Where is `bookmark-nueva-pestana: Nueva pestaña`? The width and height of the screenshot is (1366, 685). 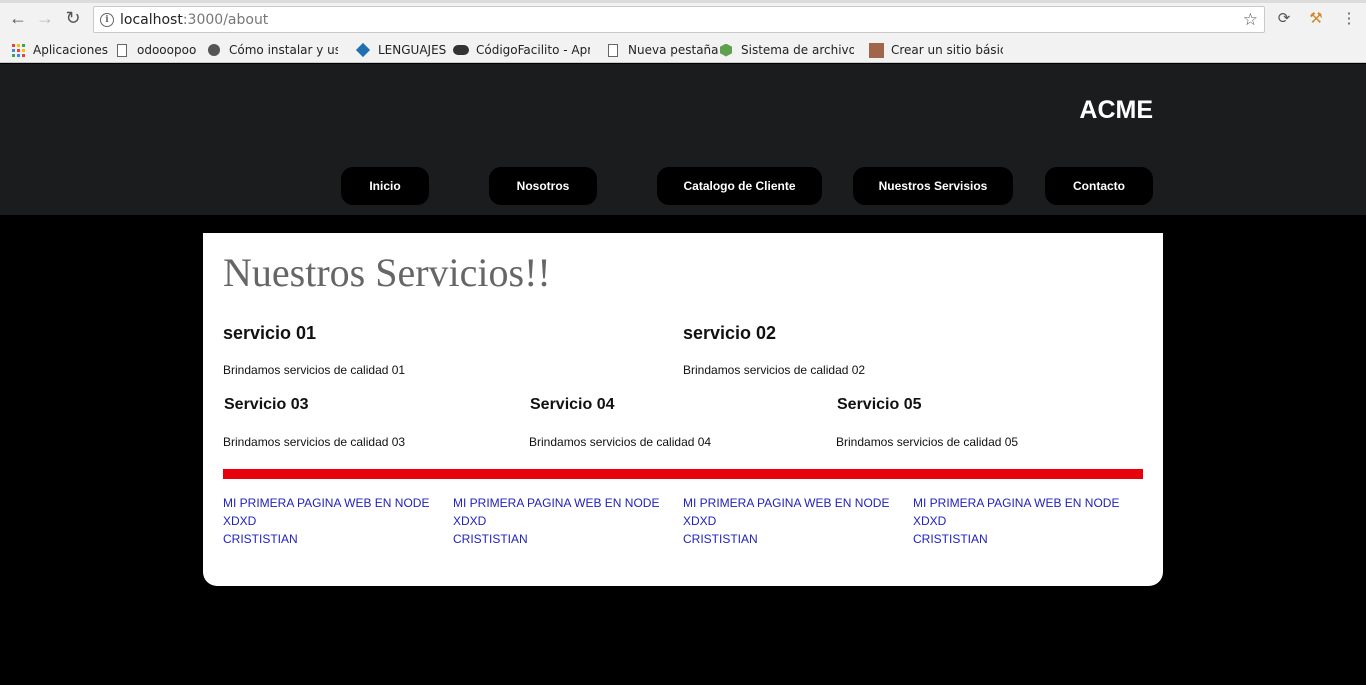
bookmark-nueva-pestana: Nueva pestaña is located at coordinates (662, 50).